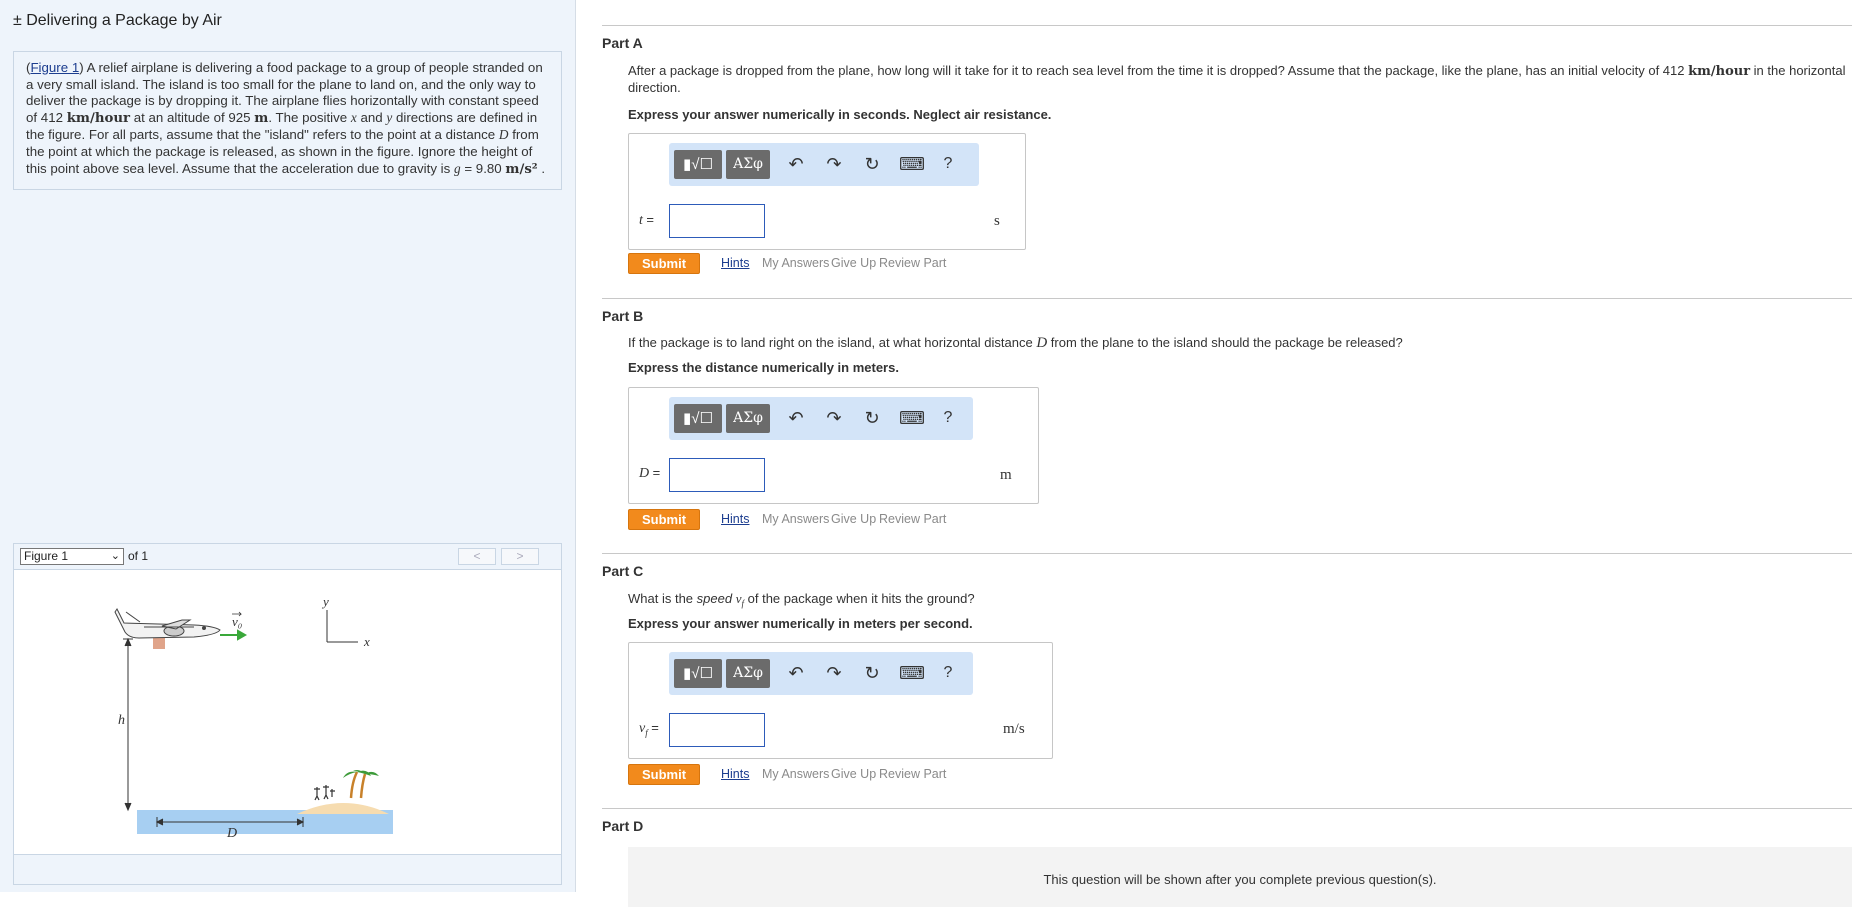  Describe the element at coordinates (735, 519) in the screenshot. I see `part-b-hints-link: Hints` at that location.